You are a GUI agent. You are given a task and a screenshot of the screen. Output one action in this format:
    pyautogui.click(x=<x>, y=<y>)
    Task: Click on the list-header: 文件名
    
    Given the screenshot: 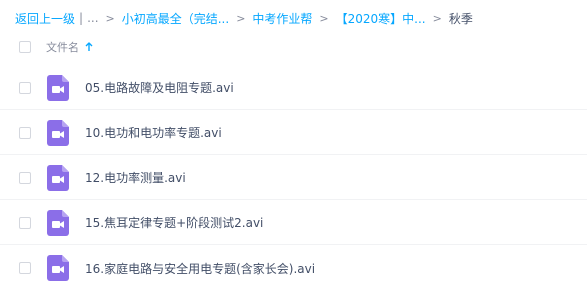 What is the action you would take?
    pyautogui.click(x=293, y=47)
    